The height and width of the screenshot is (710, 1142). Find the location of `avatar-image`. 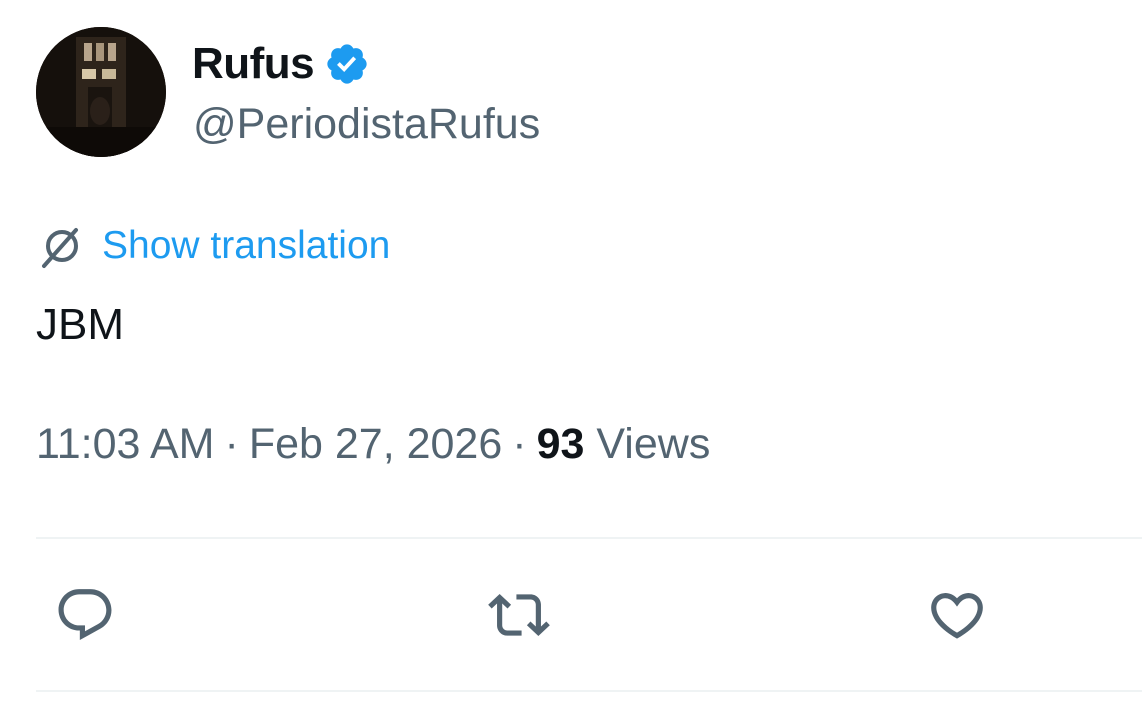

avatar-image is located at coordinates (101, 92).